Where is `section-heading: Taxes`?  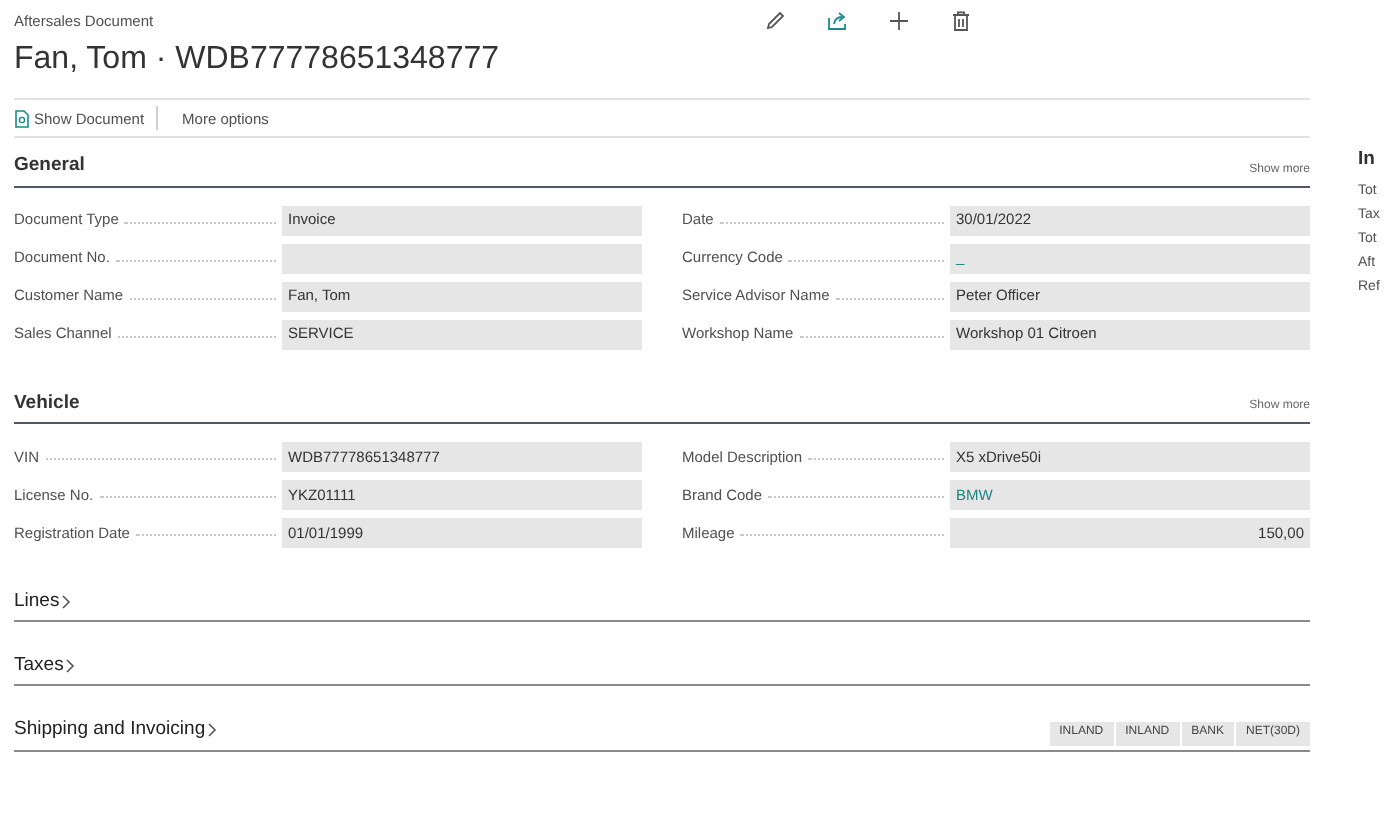
section-heading: Taxes is located at coordinates (45, 666).